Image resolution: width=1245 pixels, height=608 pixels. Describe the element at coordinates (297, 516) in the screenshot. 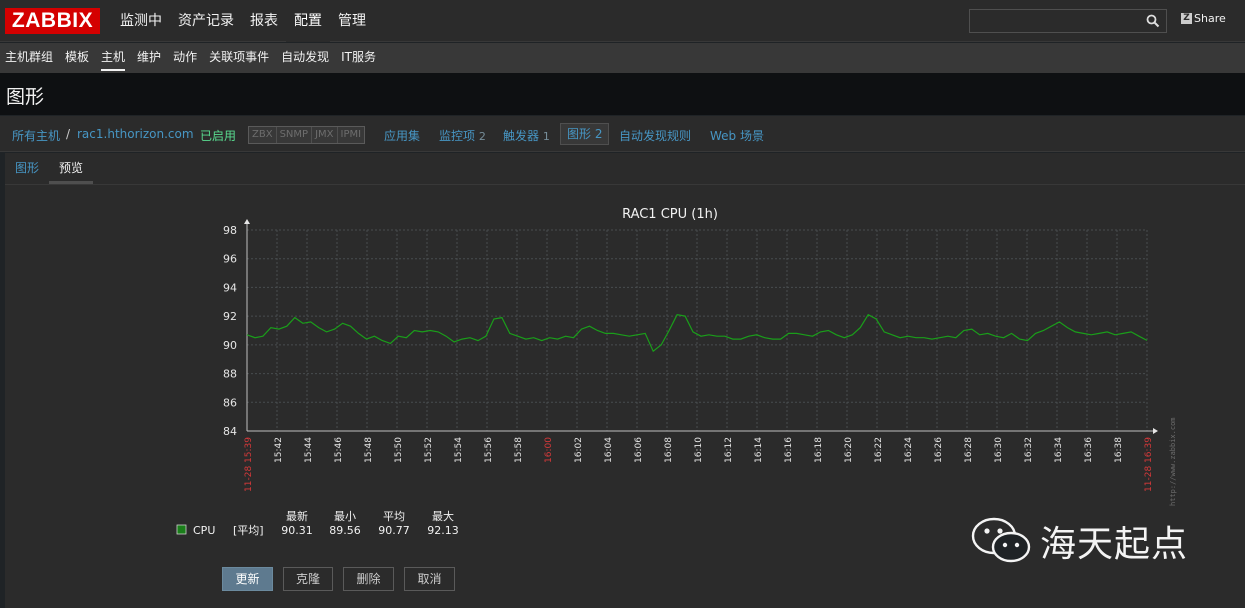

I see `legend-header-last: 最新` at that location.